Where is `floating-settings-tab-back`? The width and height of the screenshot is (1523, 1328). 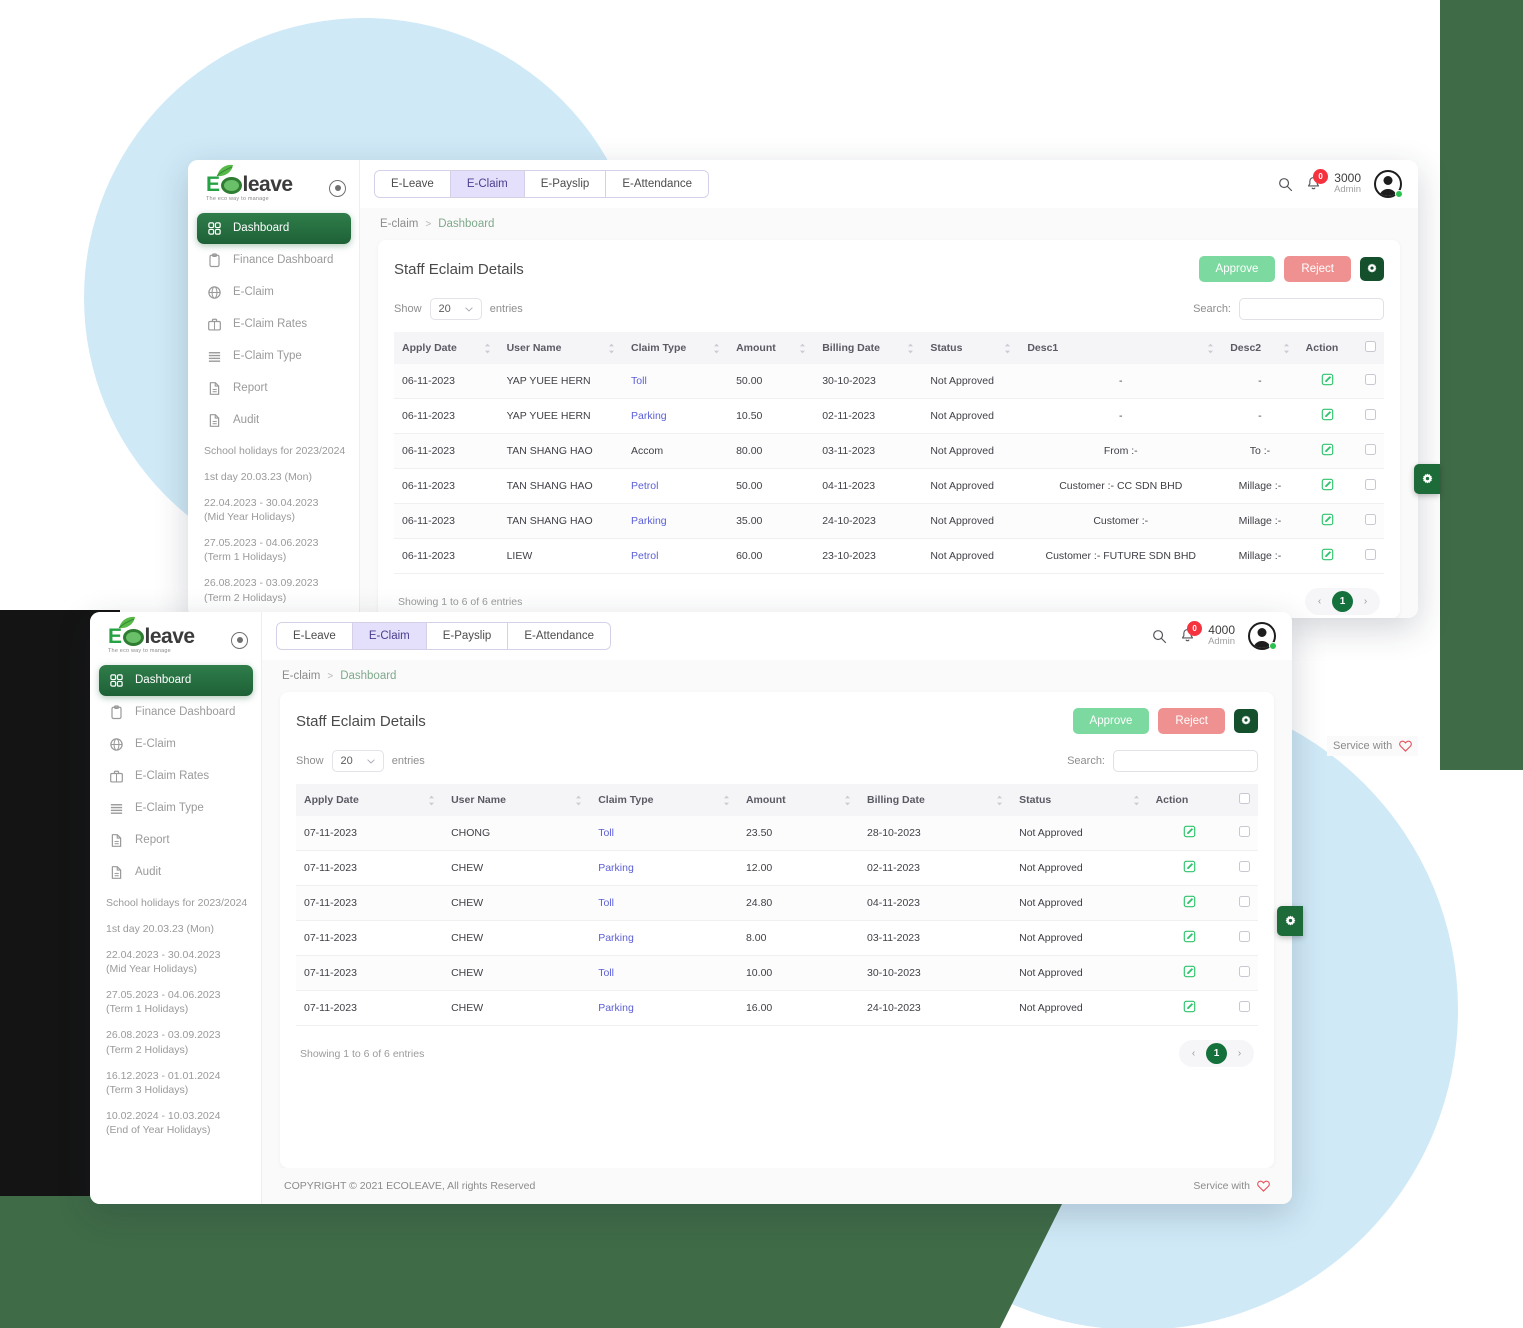
floating-settings-tab-back is located at coordinates (1427, 479).